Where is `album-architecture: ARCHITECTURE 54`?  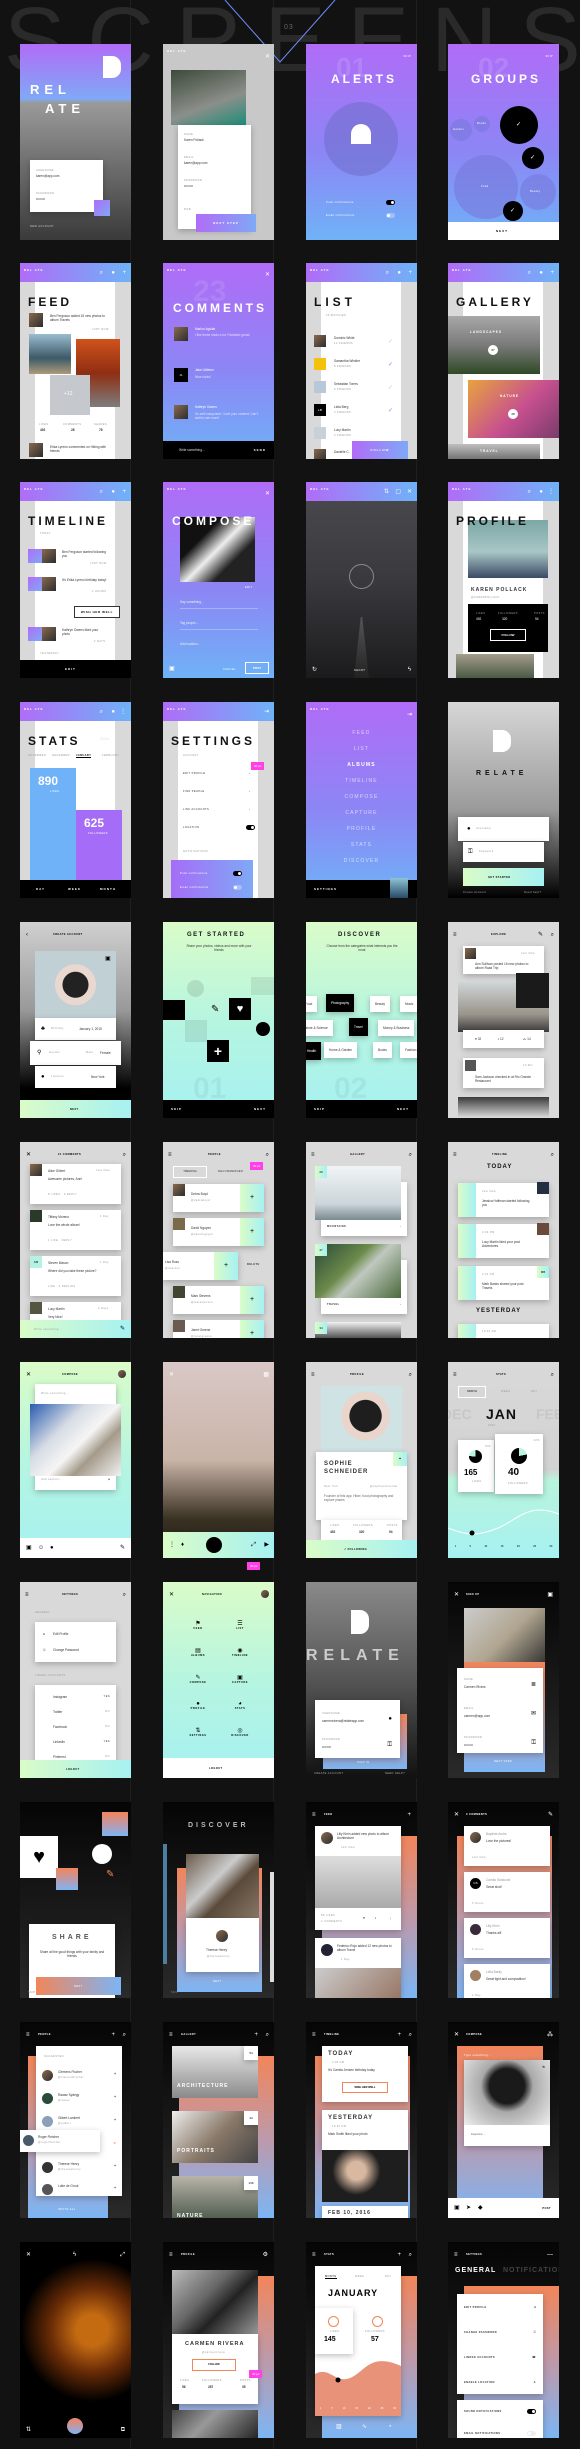
album-architecture: ARCHITECTURE 54 is located at coordinates (215, 2072).